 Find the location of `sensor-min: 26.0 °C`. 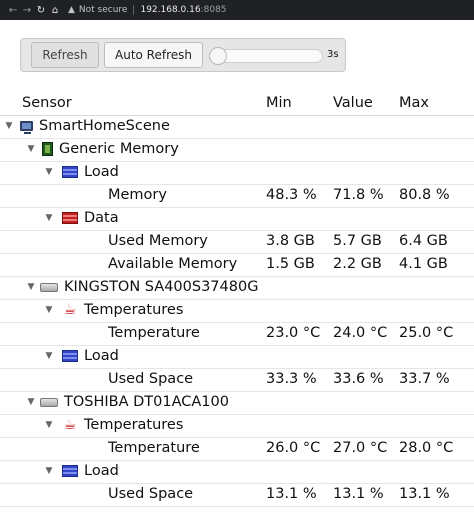

sensor-min: 26.0 °C is located at coordinates (293, 448).